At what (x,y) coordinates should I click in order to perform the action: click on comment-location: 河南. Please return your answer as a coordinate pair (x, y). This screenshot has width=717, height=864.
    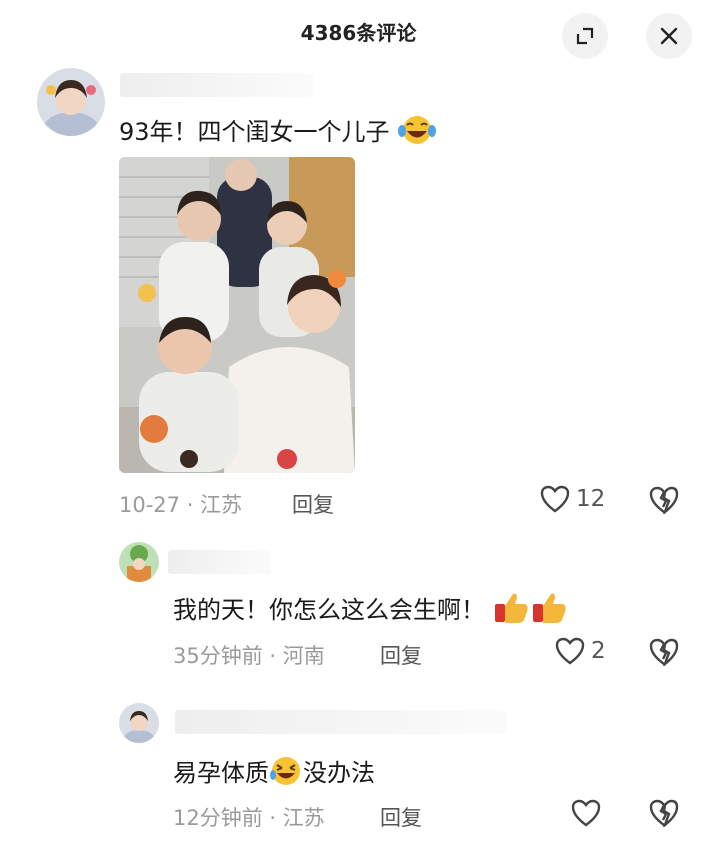
    Looking at the image, I should click on (303, 656).